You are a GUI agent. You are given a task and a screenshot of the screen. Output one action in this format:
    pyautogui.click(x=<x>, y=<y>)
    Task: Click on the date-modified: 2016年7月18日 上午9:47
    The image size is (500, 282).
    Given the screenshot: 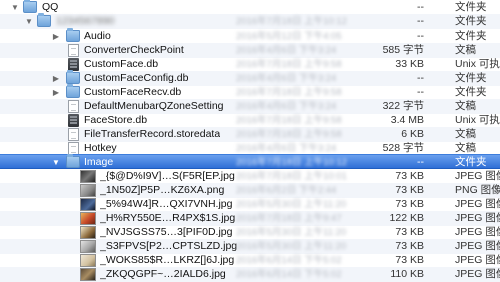 What is the action you would take?
    pyautogui.click(x=289, y=218)
    